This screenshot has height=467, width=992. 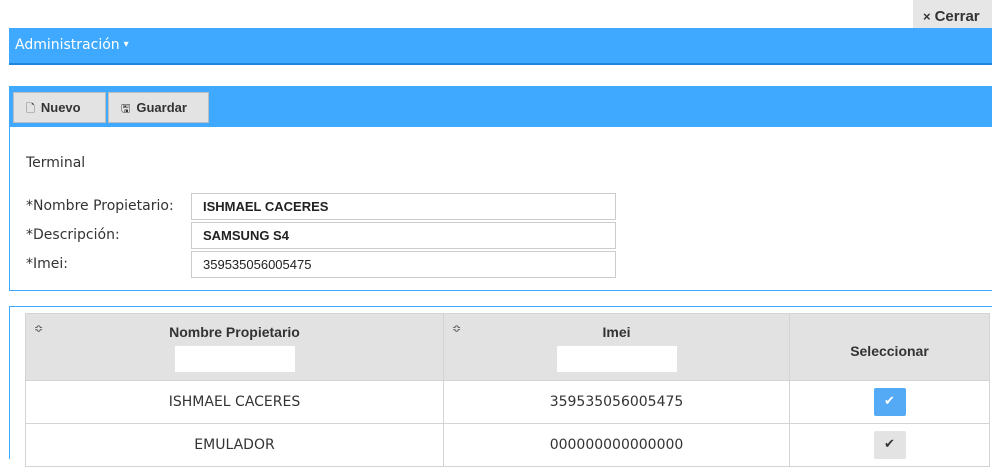 I want to click on column-header-nombre: ≎ Nombre Propietario, so click(x=234, y=347).